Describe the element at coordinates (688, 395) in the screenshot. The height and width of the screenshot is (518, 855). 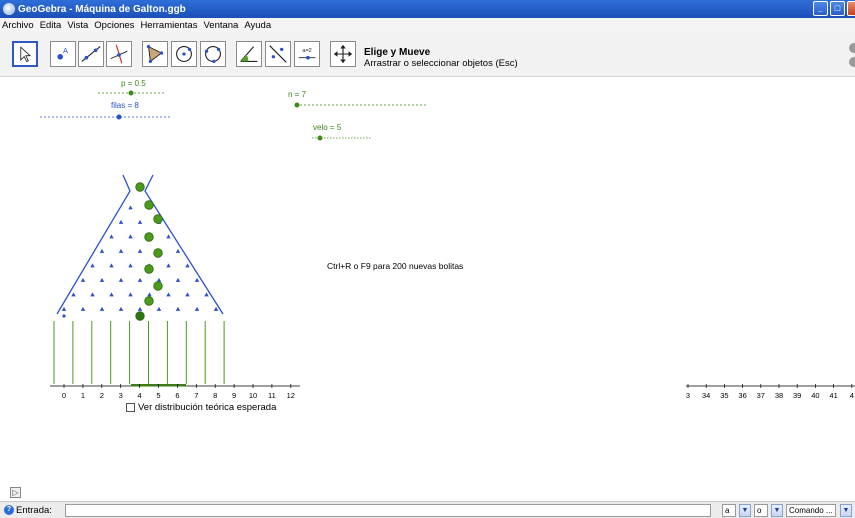
I see `axis-tick-label: 3` at that location.